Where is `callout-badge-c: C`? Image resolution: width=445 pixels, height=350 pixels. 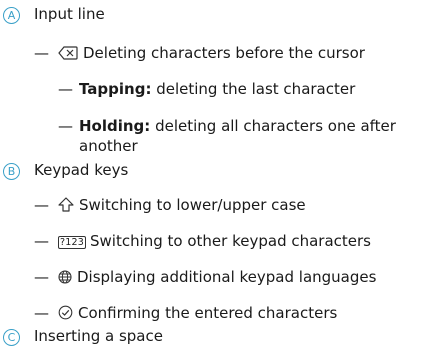
callout-badge-c: C is located at coordinates (11, 337).